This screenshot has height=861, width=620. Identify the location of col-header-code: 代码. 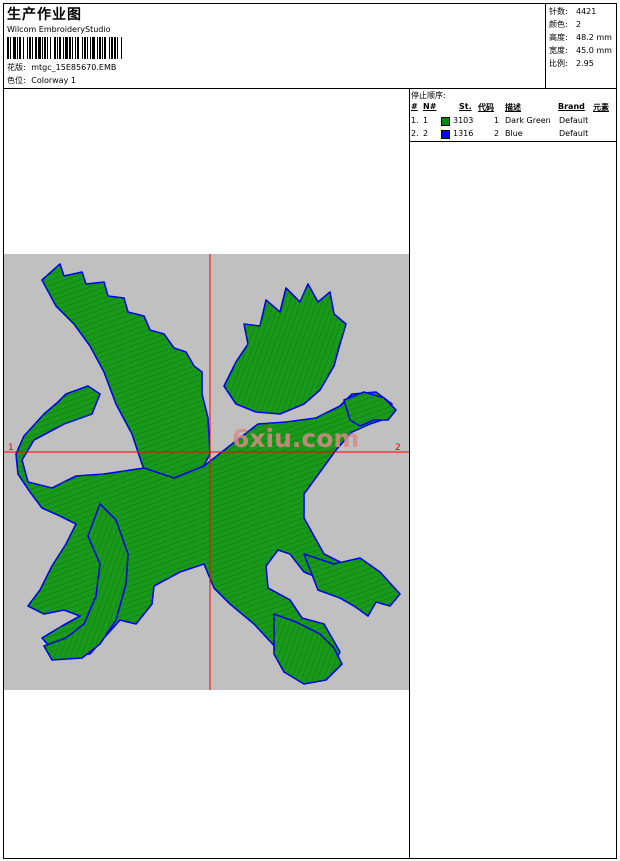
(486, 107).